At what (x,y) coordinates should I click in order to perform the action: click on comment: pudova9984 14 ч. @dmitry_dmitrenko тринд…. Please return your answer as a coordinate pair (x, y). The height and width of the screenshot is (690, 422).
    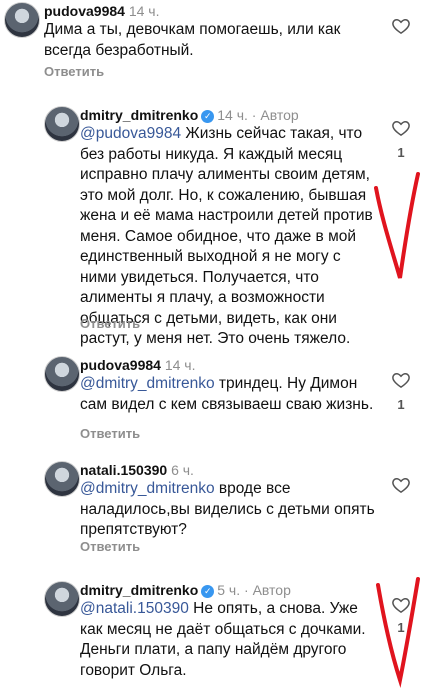
    Looking at the image, I should click on (211, 400).